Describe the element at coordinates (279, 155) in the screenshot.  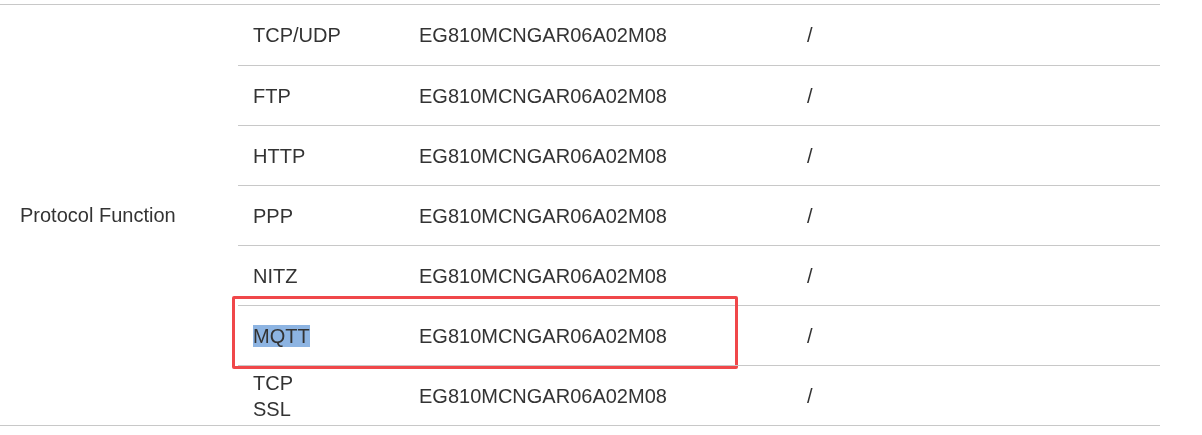
I see `feature-cell: HTTP` at that location.